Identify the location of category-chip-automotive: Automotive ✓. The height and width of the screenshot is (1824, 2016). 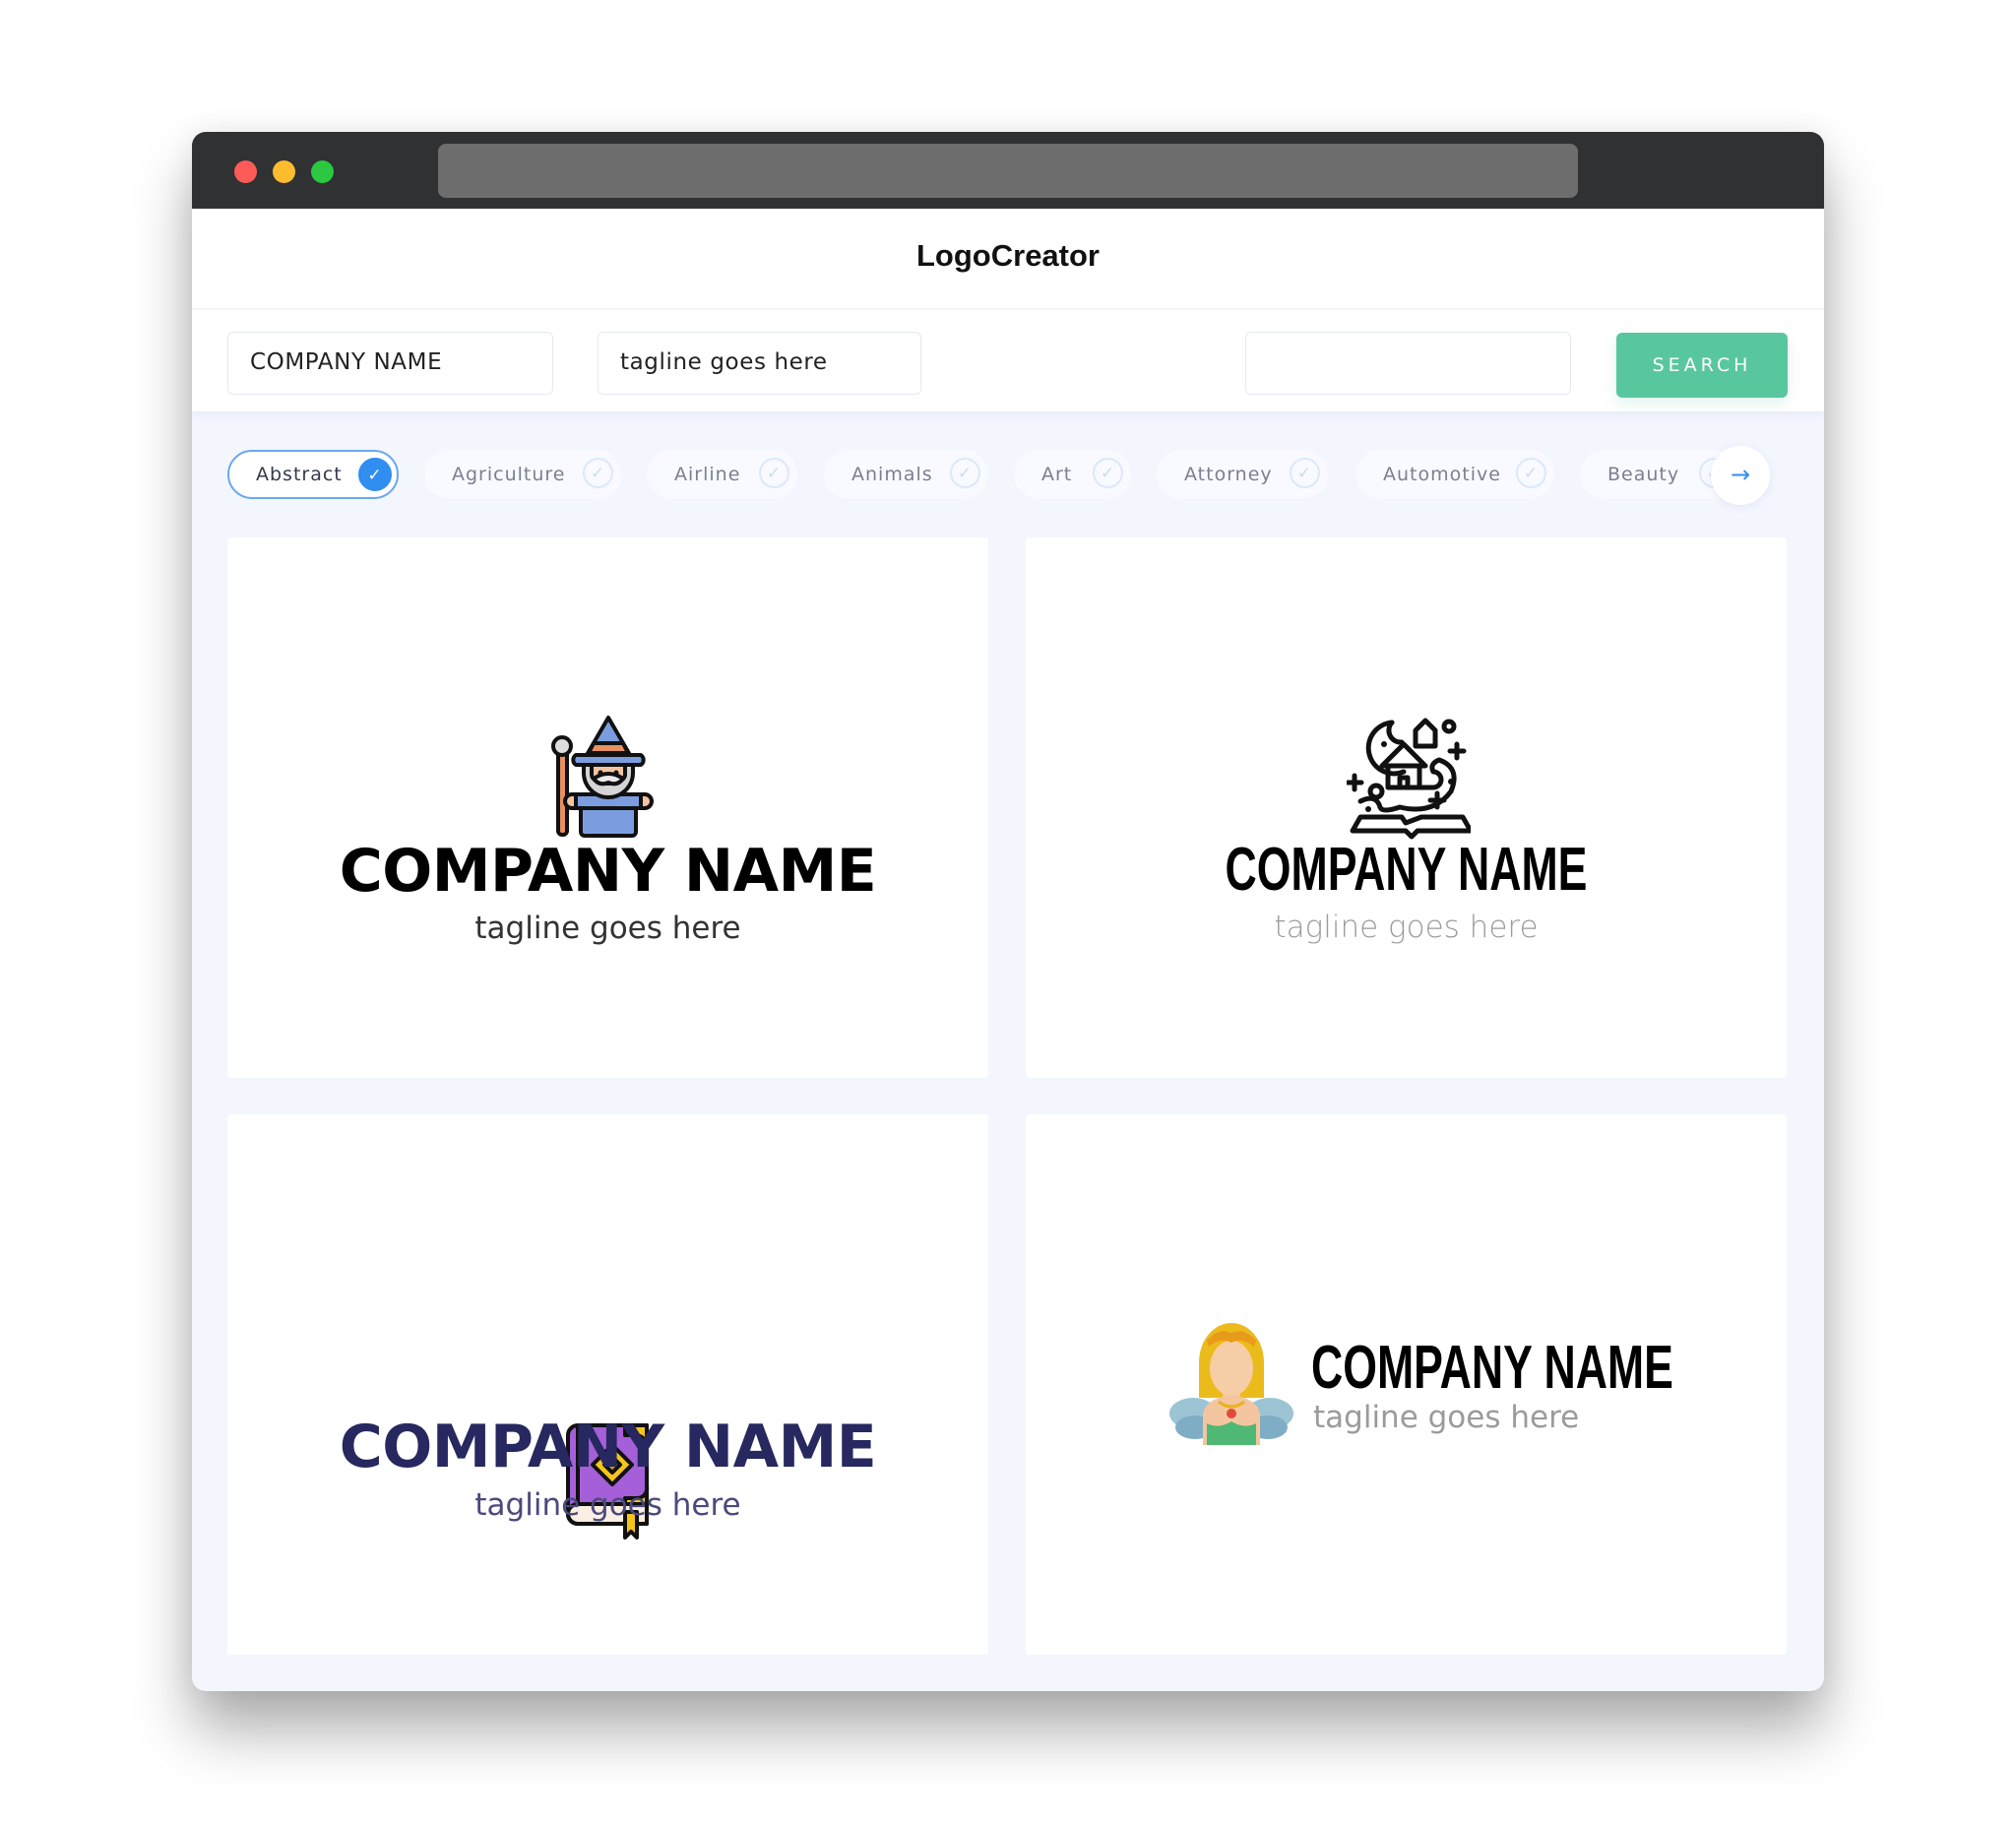
(1454, 474).